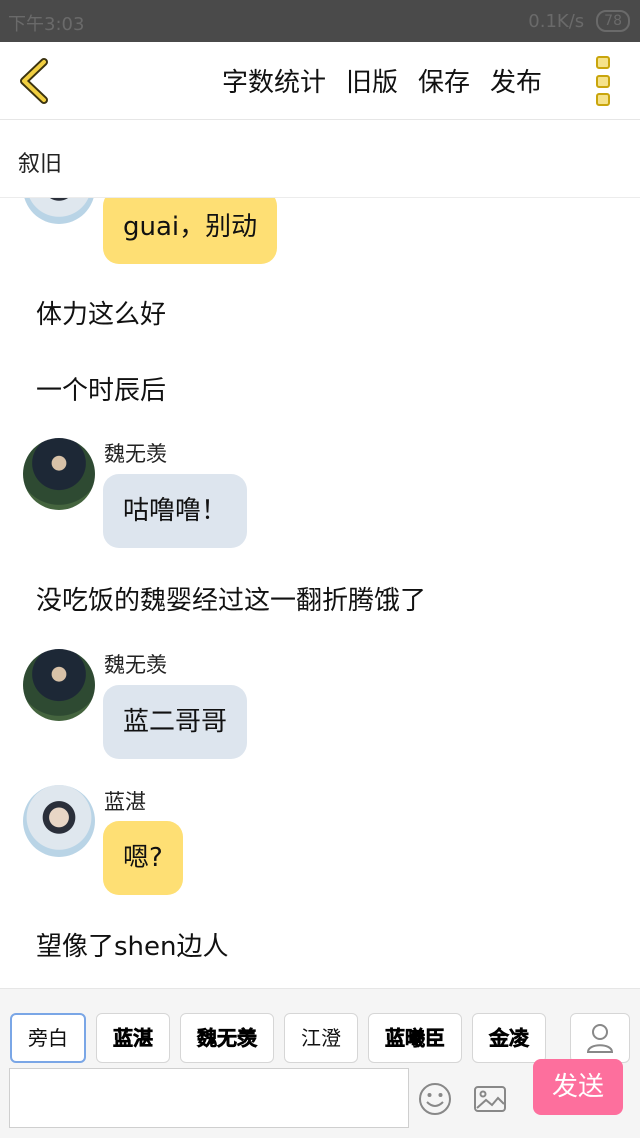 The width and height of the screenshot is (640, 1138). I want to click on emoji-button, so click(435, 1099).